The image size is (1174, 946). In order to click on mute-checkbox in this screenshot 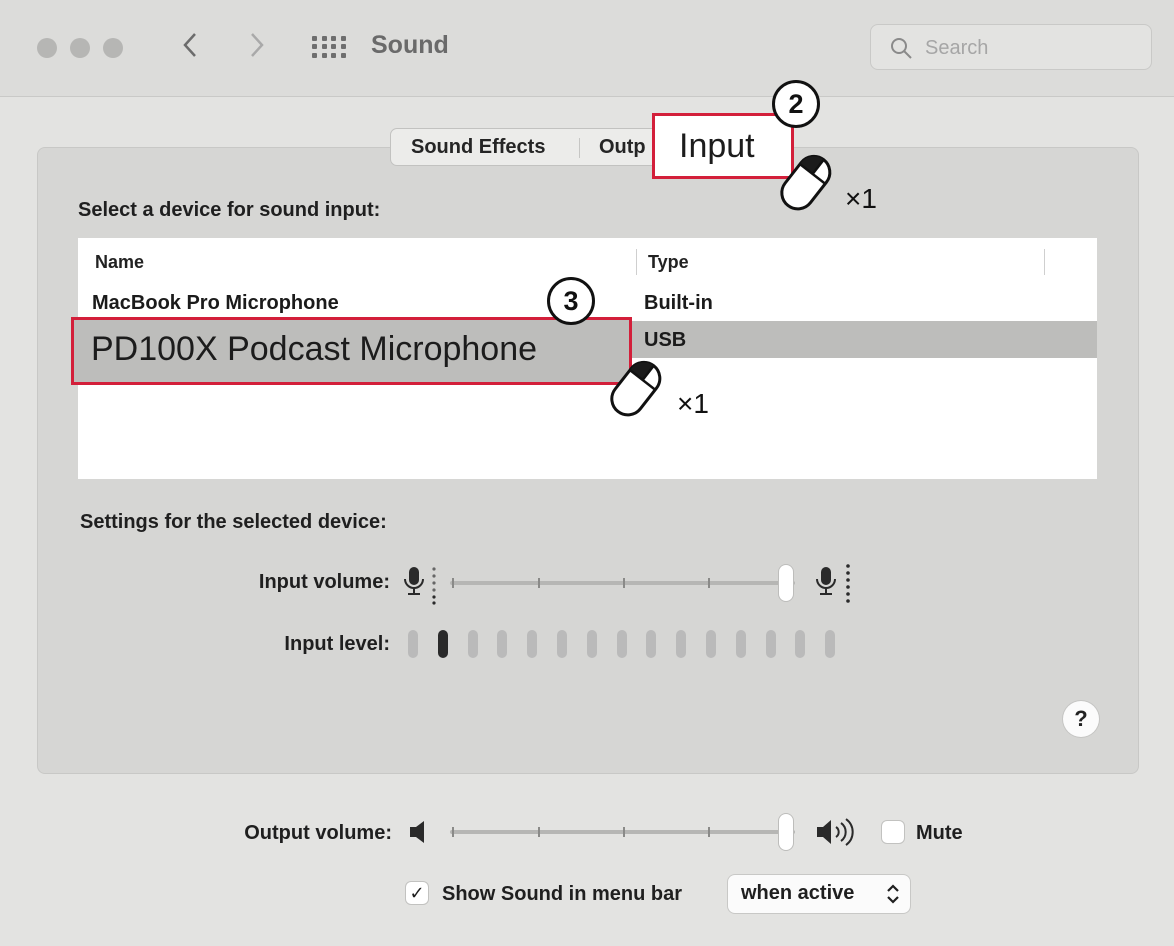, I will do `click(893, 832)`.